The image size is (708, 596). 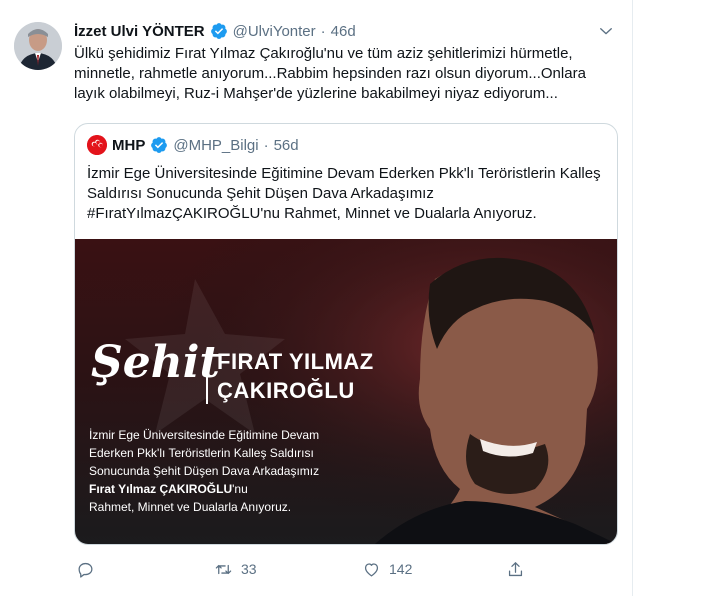 I want to click on chevron-down-icon, so click(x=606, y=31).